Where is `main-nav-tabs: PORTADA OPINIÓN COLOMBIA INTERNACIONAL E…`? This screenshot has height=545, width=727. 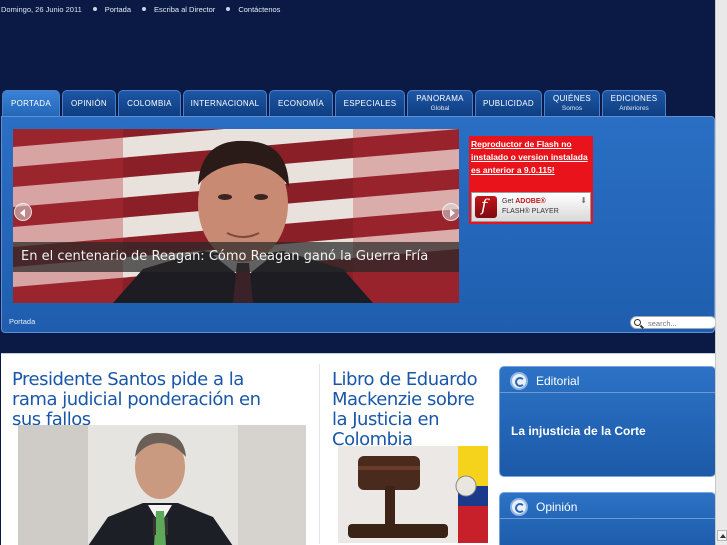 main-nav-tabs: PORTADA OPINIÓN COLOMBIA INTERNACIONAL E… is located at coordinates (334, 103).